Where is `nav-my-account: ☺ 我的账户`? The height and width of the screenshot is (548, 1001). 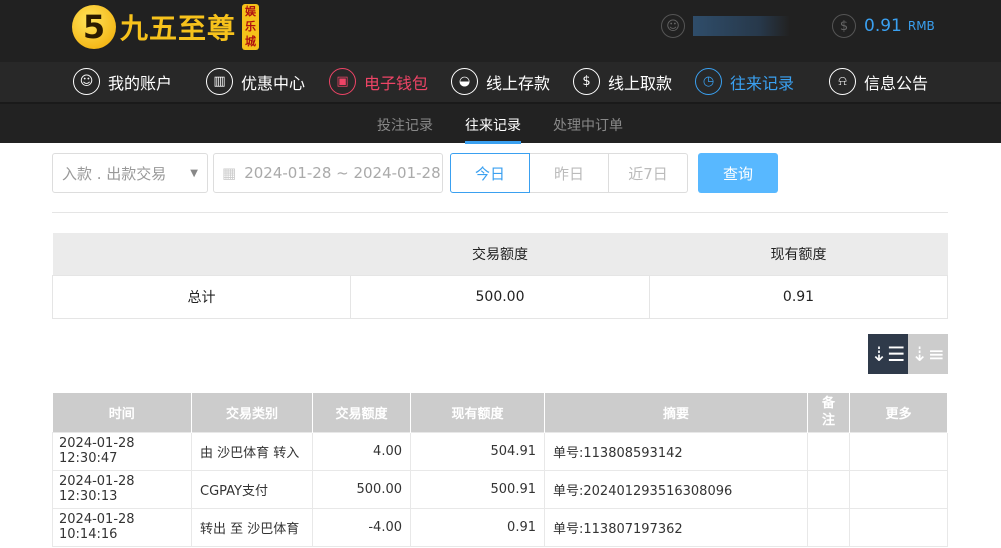
nav-my-account: ☺ 我的账户 is located at coordinates (122, 81).